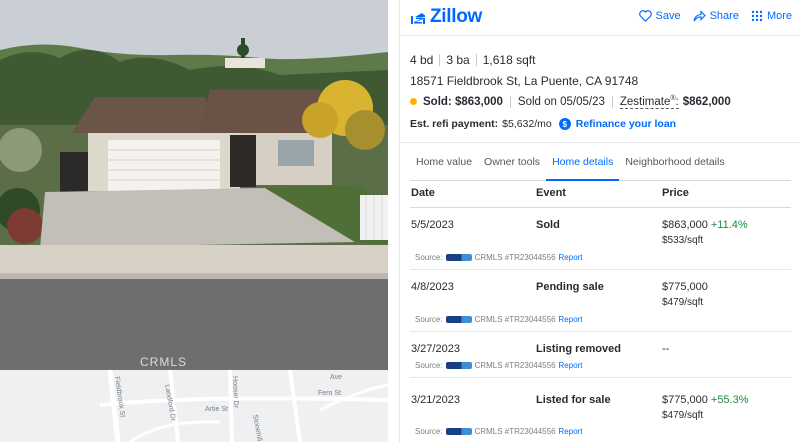  What do you see at coordinates (444, 162) in the screenshot?
I see `tab-home-value: Home value` at bounding box center [444, 162].